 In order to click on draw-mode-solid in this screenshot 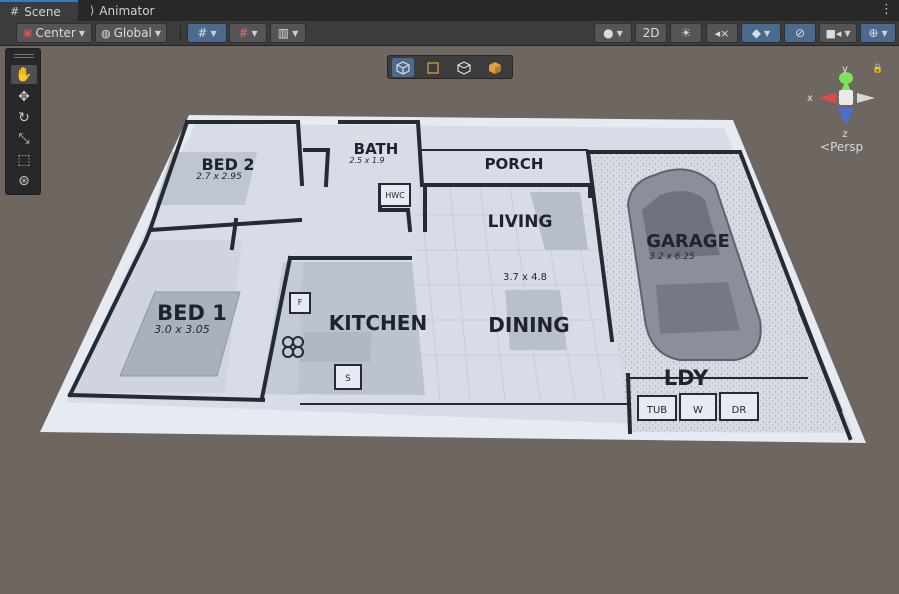, I will do `click(495, 67)`.